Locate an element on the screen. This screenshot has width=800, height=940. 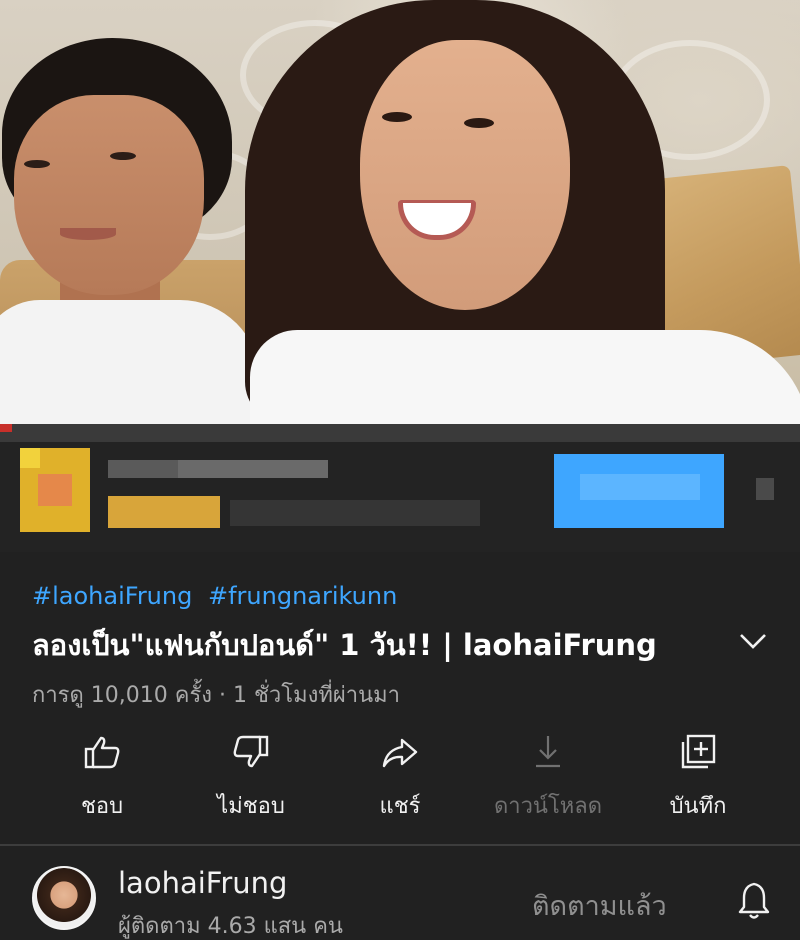
like-button: ชอบ is located at coordinates (102, 780).